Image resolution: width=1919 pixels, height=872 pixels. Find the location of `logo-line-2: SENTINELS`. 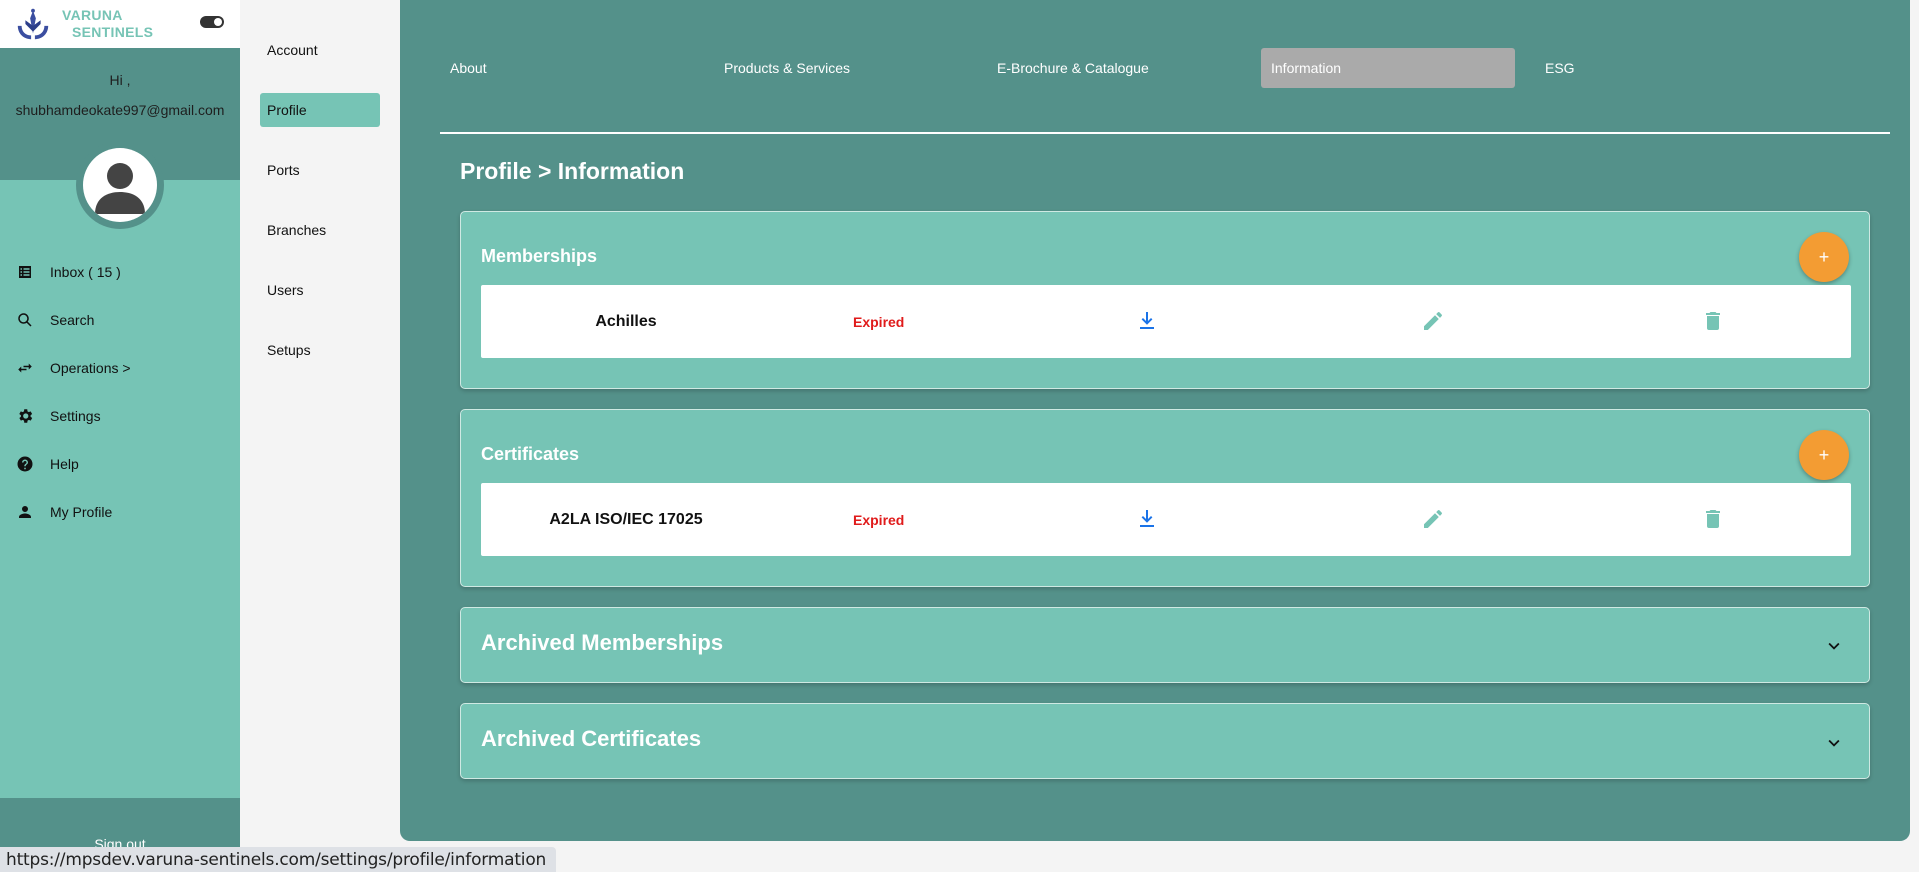

logo-line-2: SENTINELS is located at coordinates (113, 32).